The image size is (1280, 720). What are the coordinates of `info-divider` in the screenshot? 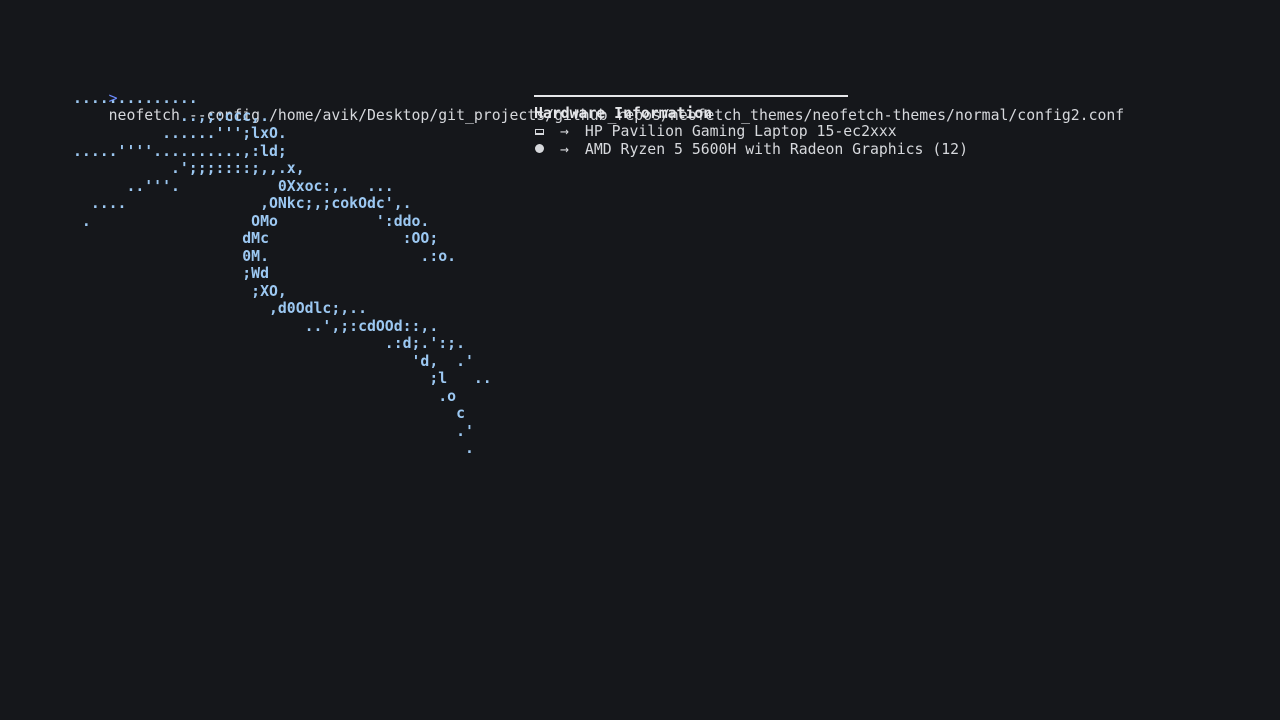 It's located at (691, 96).